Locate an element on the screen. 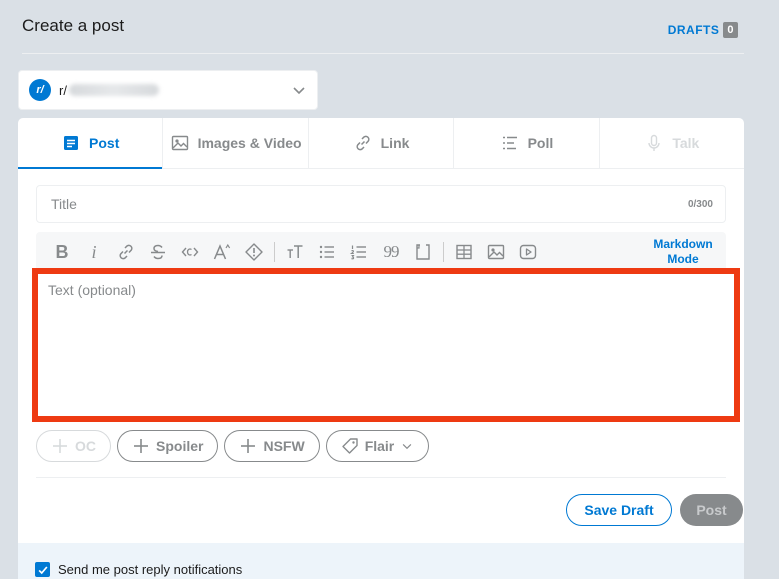 The height and width of the screenshot is (579, 779). insert-video-button is located at coordinates (528, 252).